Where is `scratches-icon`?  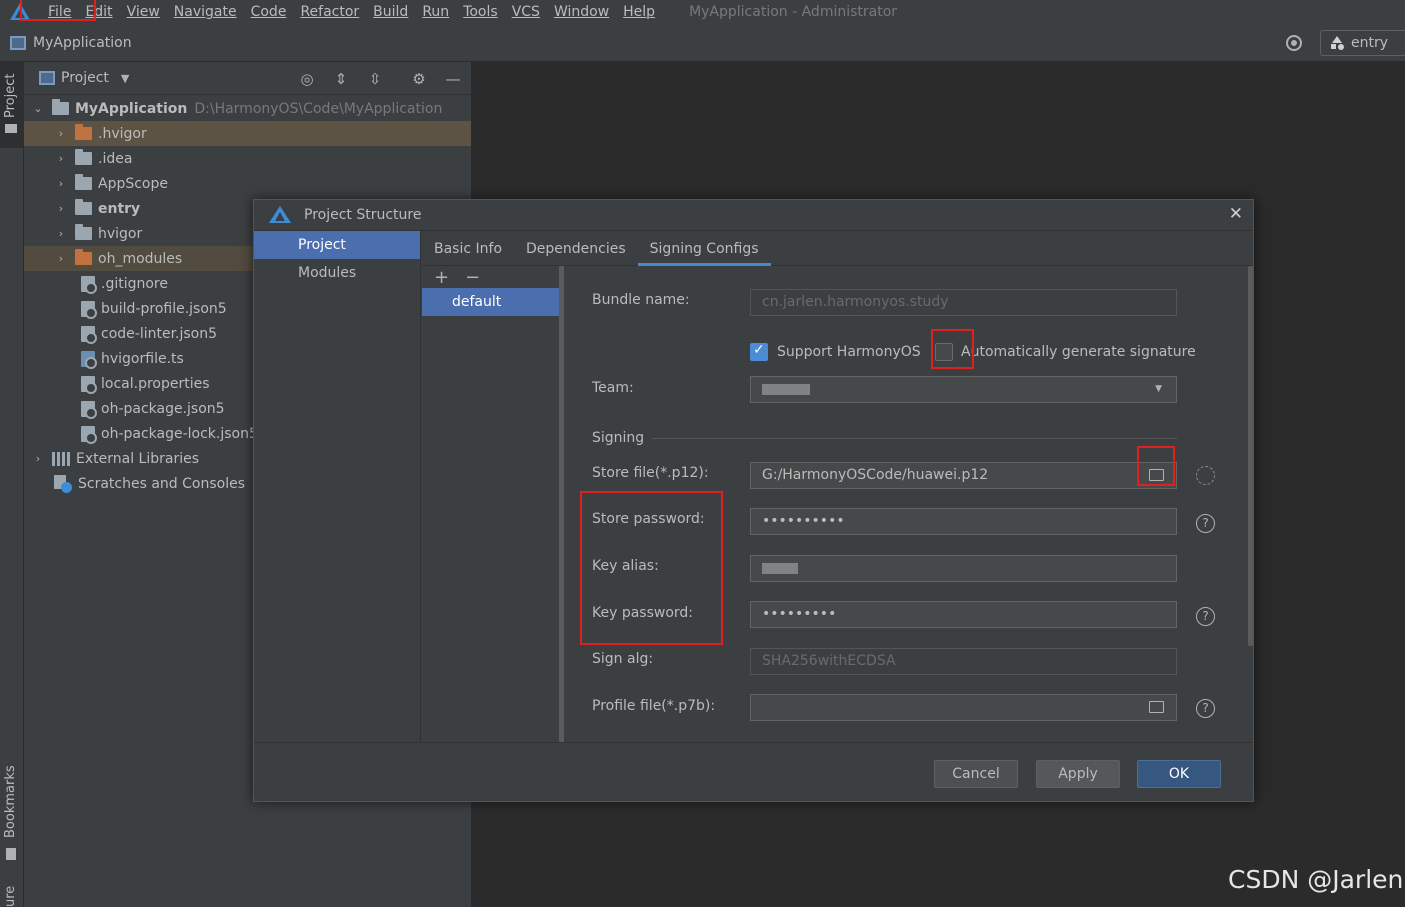
scratches-icon is located at coordinates (63, 483).